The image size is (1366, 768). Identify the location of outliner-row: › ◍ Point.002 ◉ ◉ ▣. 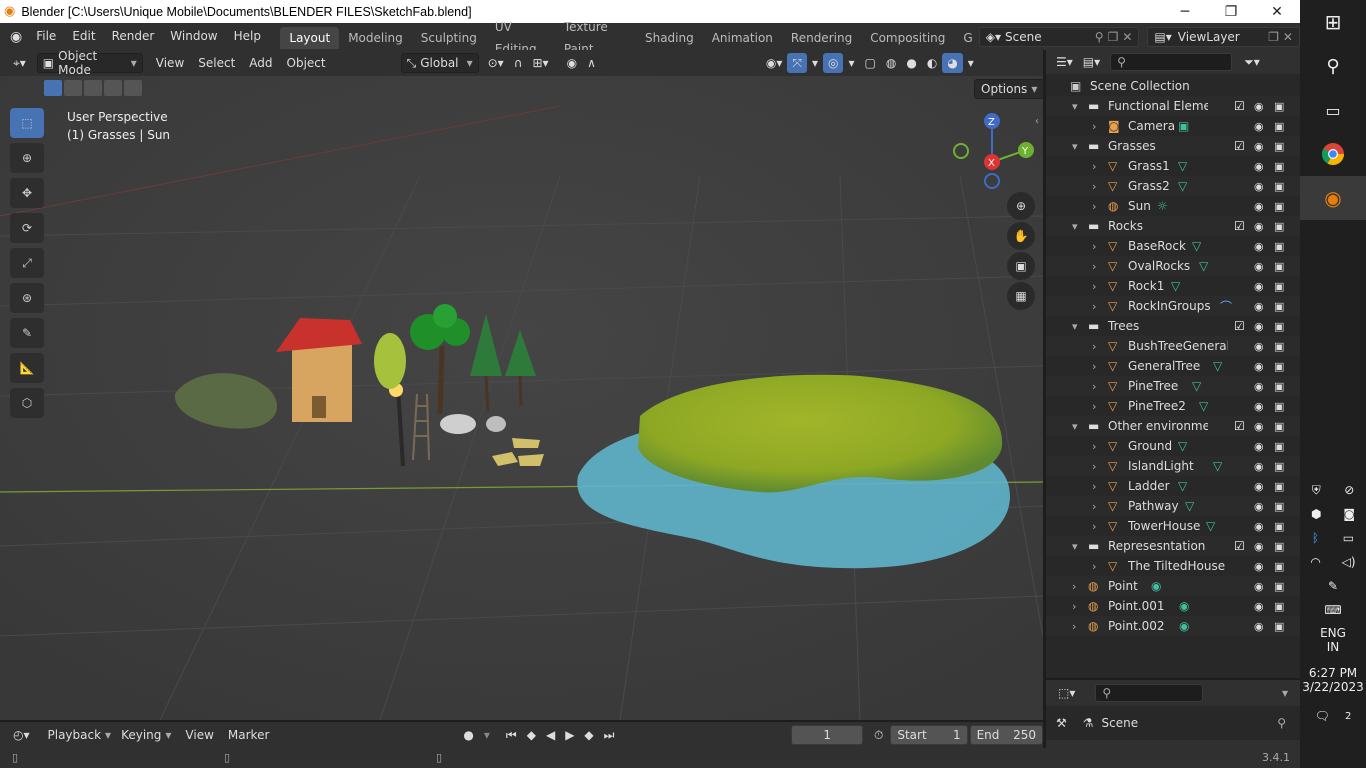
(1173, 626).